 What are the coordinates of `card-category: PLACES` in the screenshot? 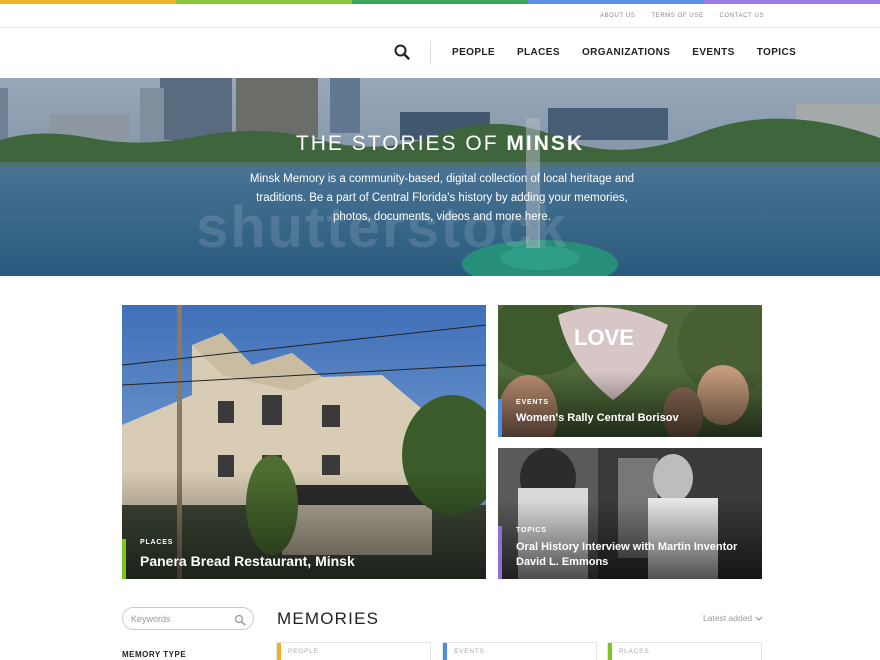 It's located at (157, 542).